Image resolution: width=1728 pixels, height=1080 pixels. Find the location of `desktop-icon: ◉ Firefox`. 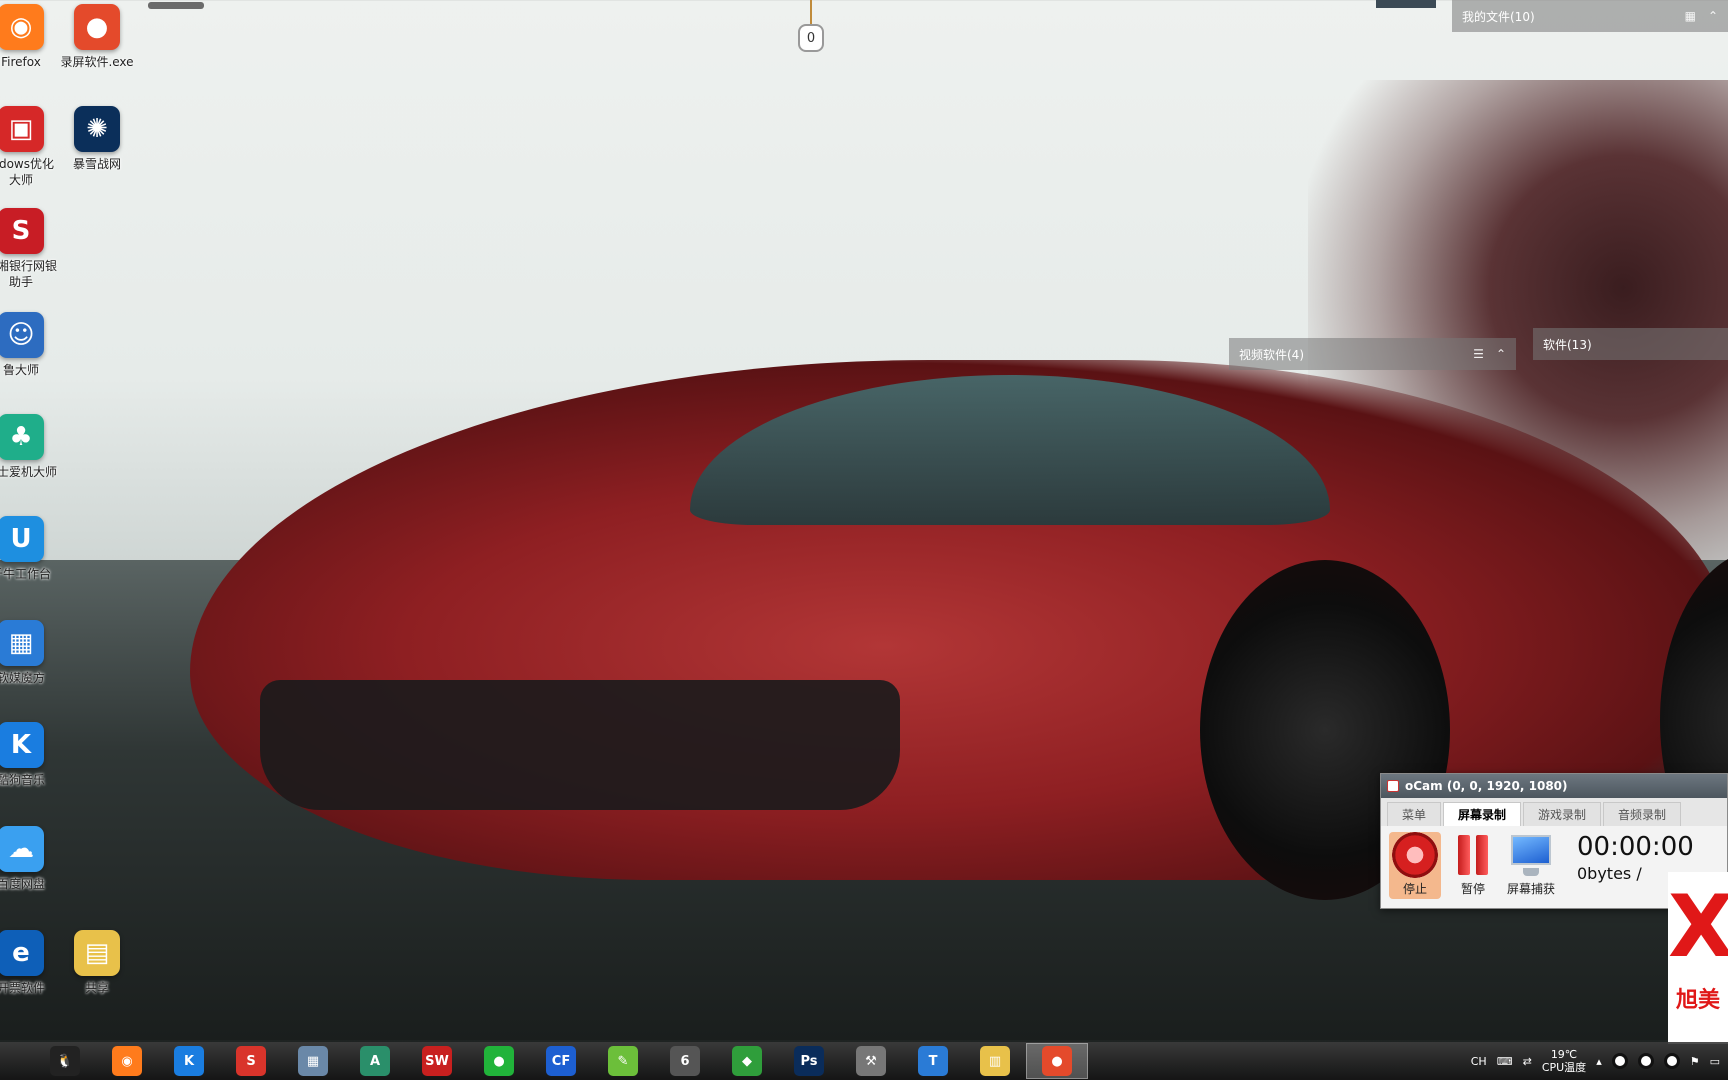

desktop-icon: ◉ Firefox is located at coordinates (29, 37).